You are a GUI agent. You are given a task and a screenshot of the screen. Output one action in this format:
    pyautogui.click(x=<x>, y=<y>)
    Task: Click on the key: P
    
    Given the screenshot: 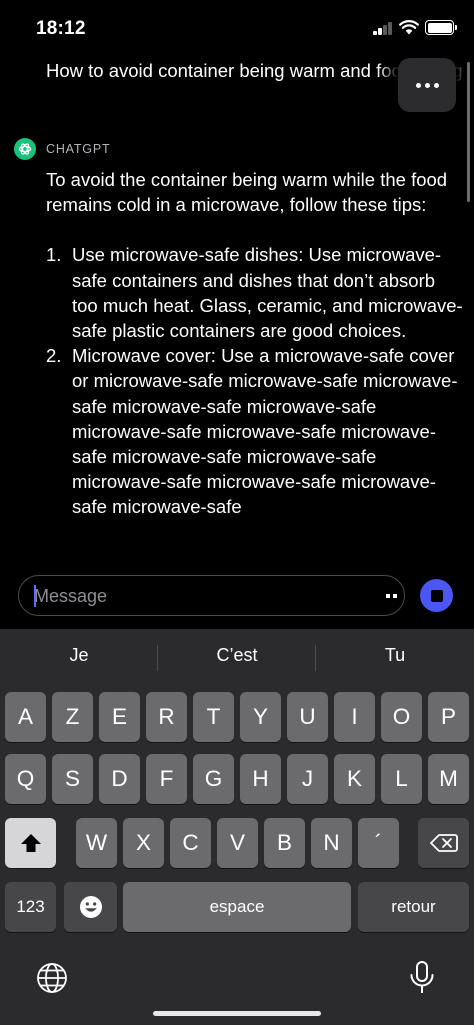 What is the action you would take?
    pyautogui.click(x=448, y=717)
    